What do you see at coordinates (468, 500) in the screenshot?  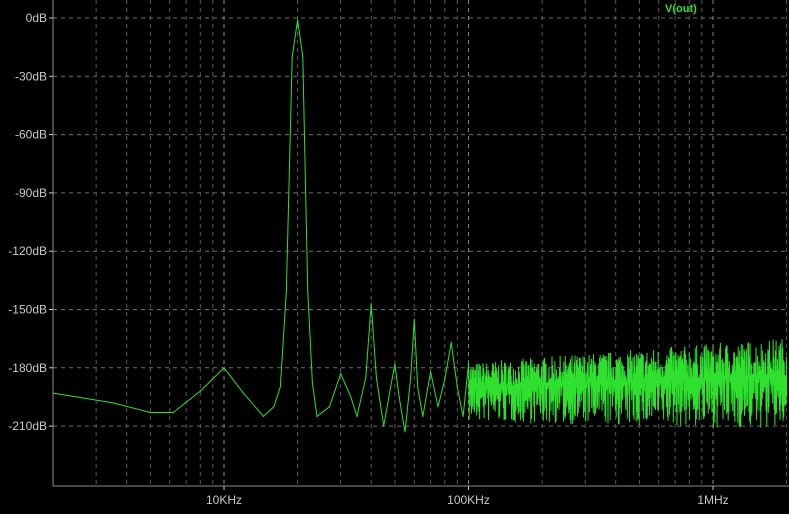 I see `x-tick-label: 100KHz` at bounding box center [468, 500].